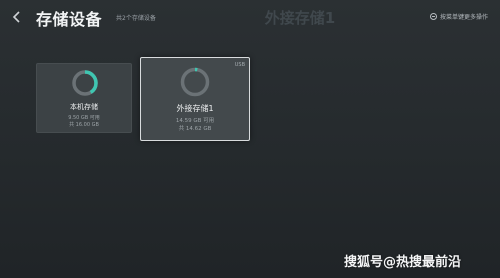 This screenshot has height=278, width=500. What do you see at coordinates (84, 125) in the screenshot?
I see `storage-total-space: 共 16.00 GB` at bounding box center [84, 125].